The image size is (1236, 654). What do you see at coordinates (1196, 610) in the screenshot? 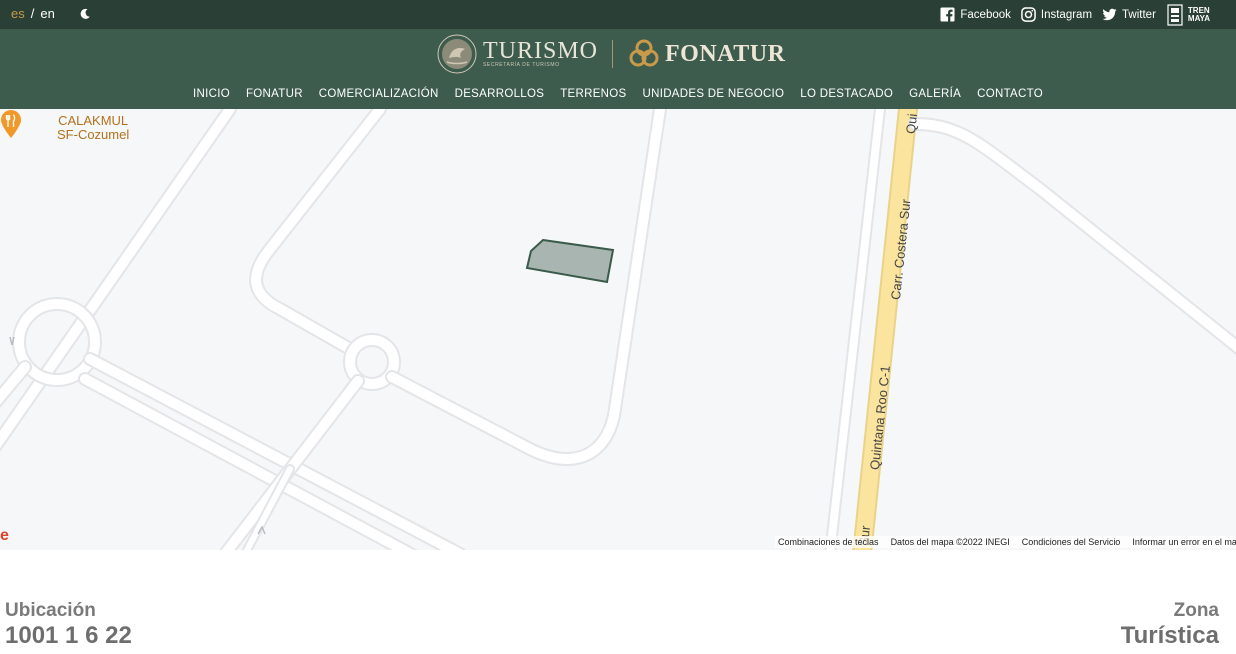
I see `zone-label: Zona` at bounding box center [1196, 610].